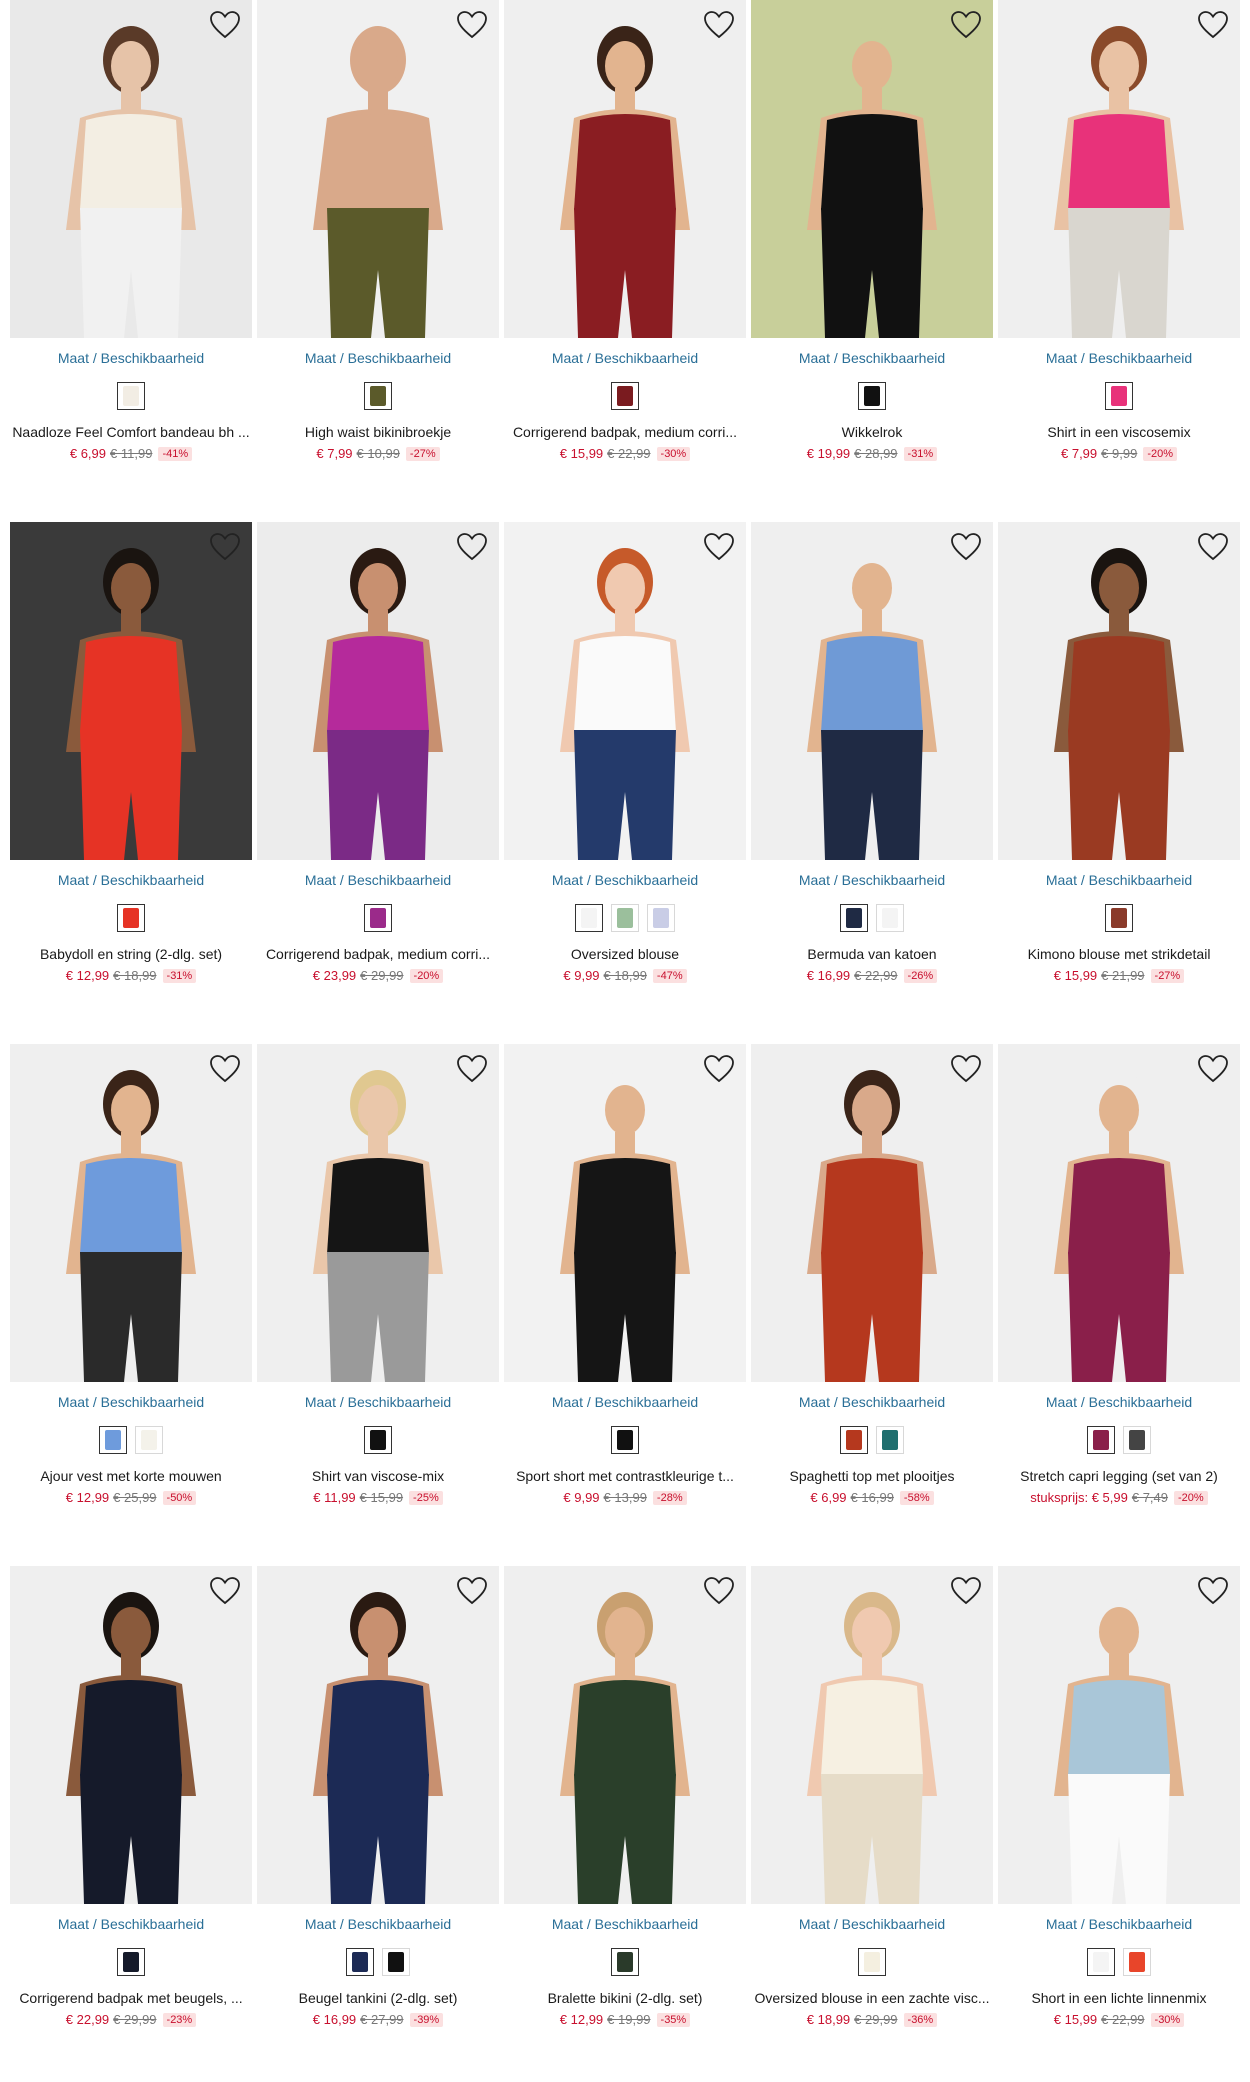 This screenshot has width=1250, height=2082. What do you see at coordinates (131, 1476) in the screenshot?
I see `product-name: Ajour vest met korte mouwen` at bounding box center [131, 1476].